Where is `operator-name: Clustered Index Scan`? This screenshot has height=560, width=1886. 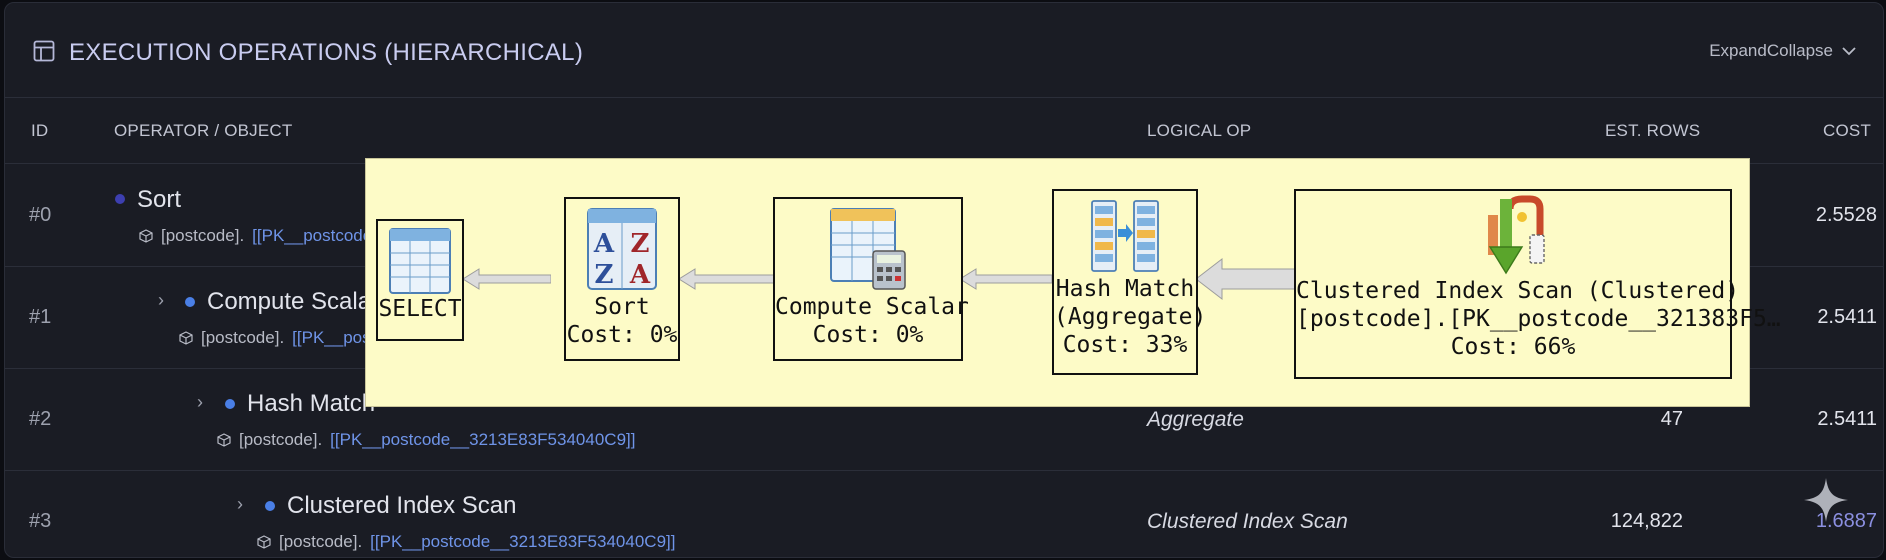 operator-name: Clustered Index Scan is located at coordinates (402, 505).